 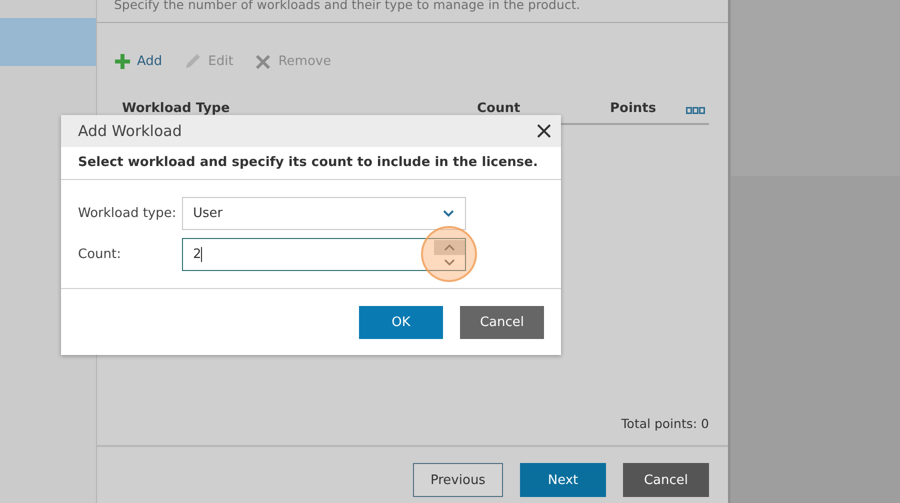 What do you see at coordinates (665, 423) in the screenshot?
I see `total-points: Total points: 0` at bounding box center [665, 423].